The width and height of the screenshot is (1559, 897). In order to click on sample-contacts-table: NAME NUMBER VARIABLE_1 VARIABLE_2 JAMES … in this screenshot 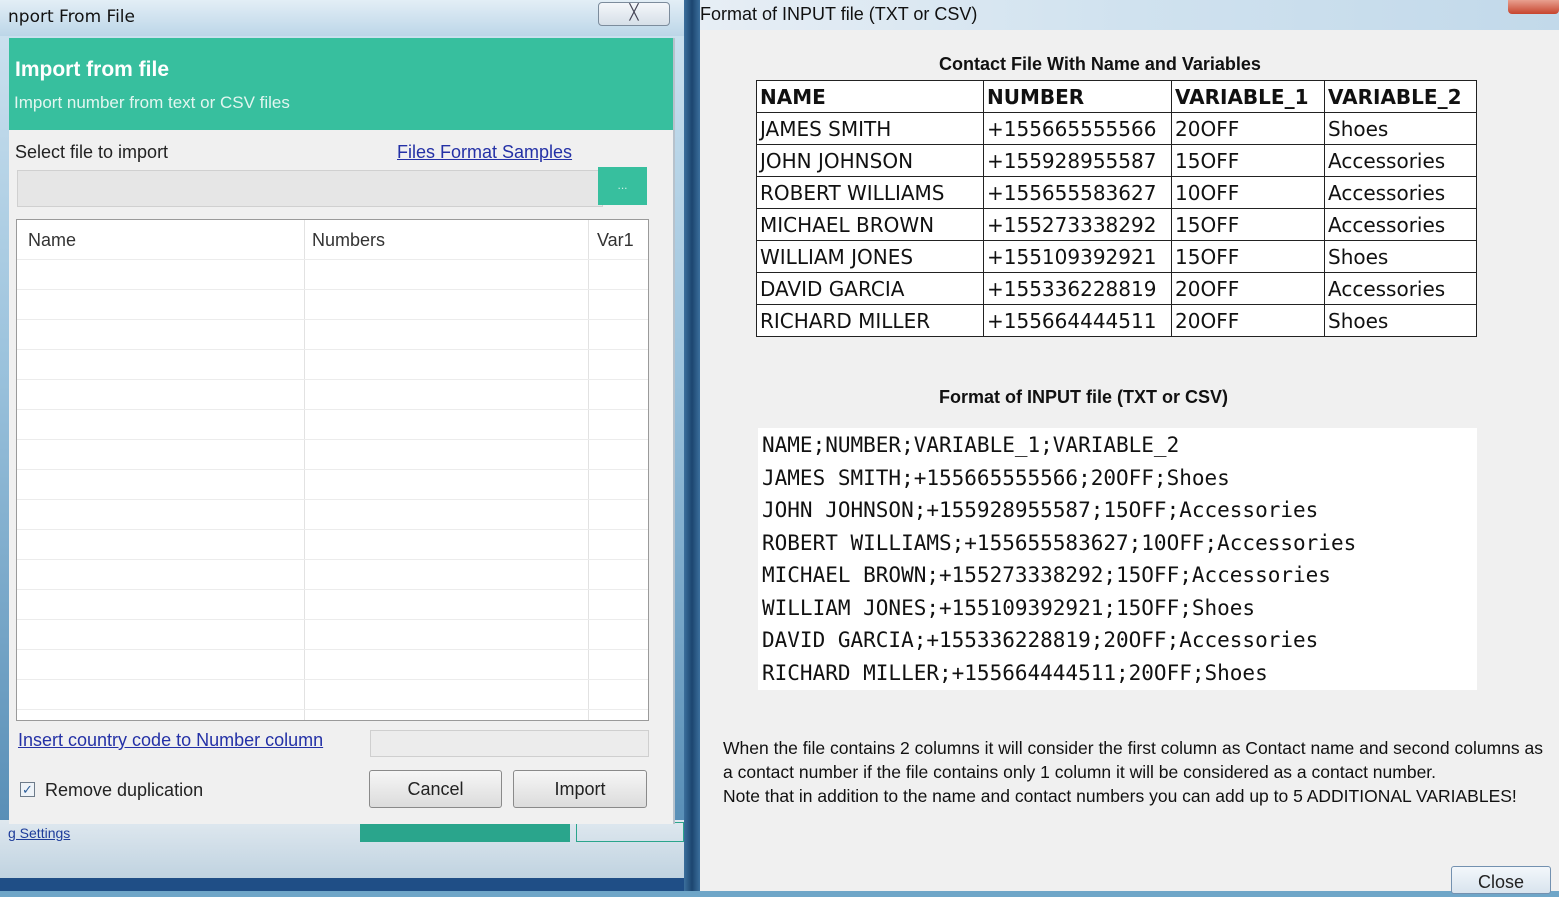, I will do `click(1116, 208)`.